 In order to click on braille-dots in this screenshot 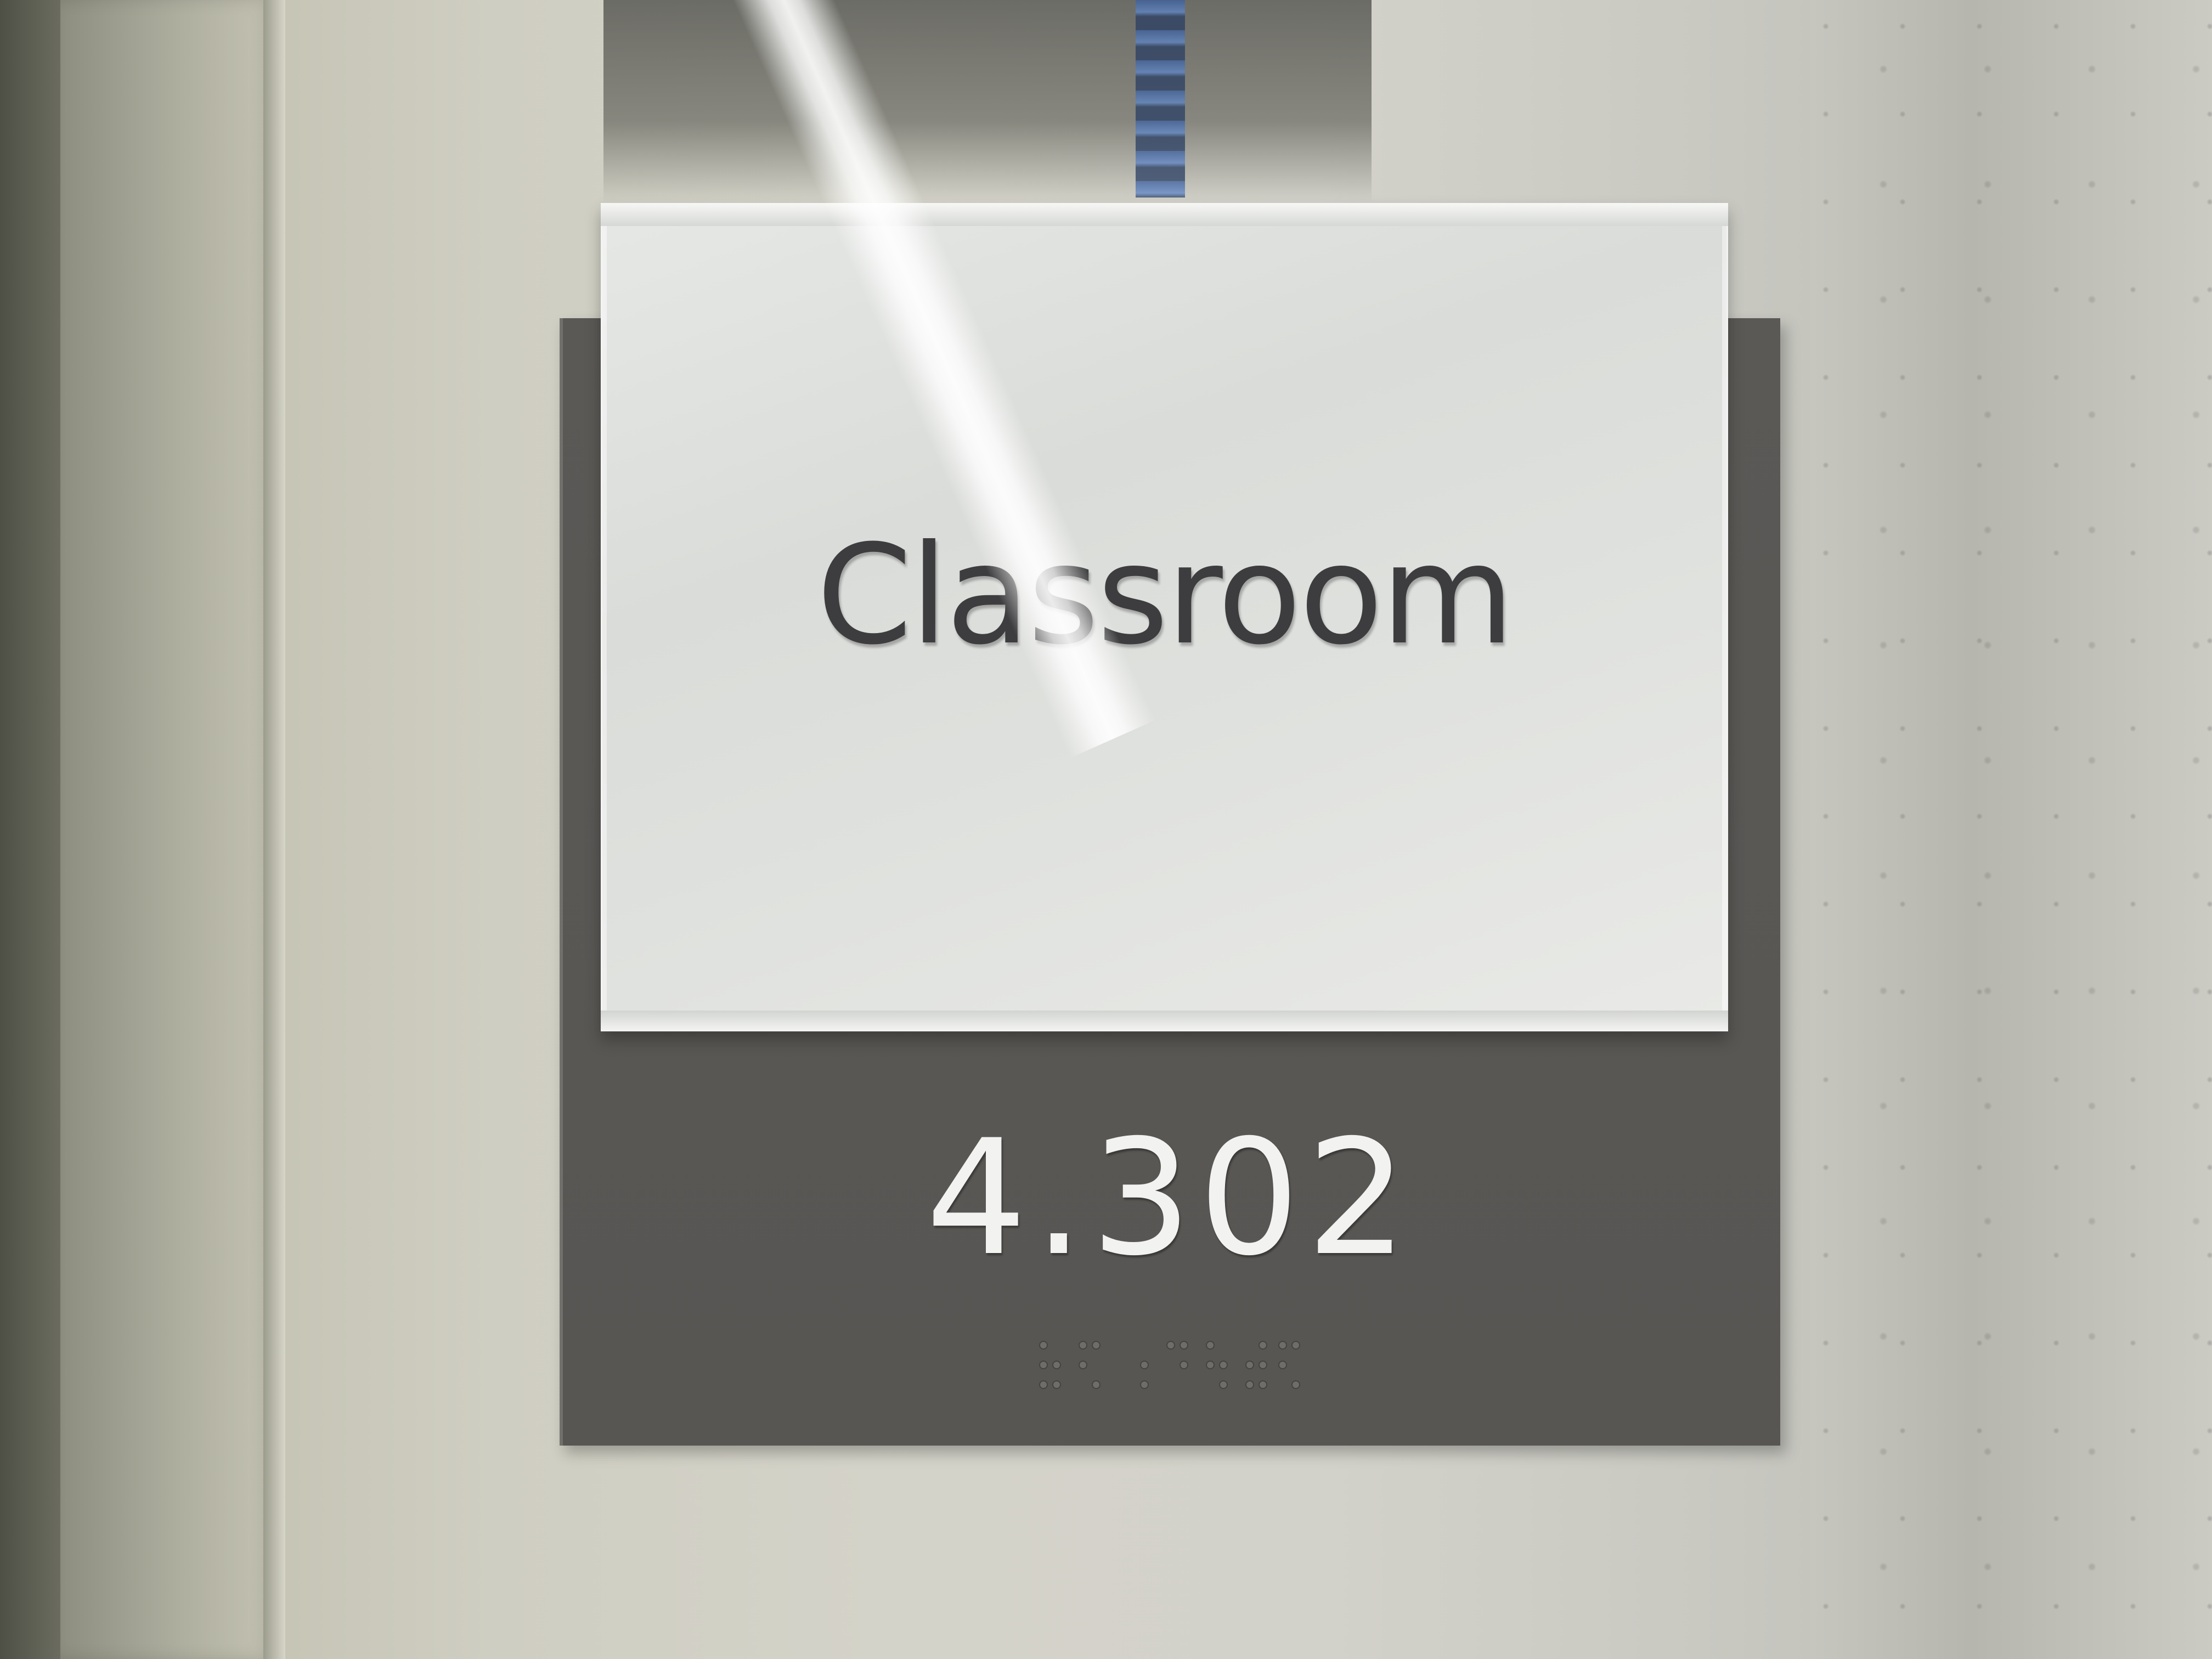, I will do `click(1169, 1365)`.